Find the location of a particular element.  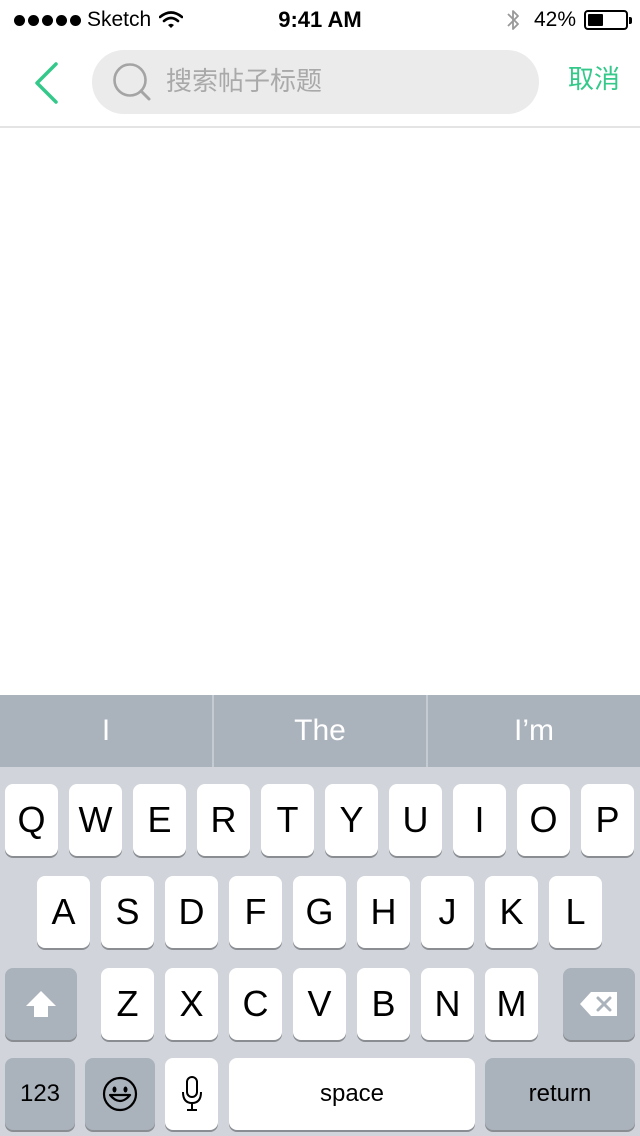

emoji-icon is located at coordinates (120, 1094).